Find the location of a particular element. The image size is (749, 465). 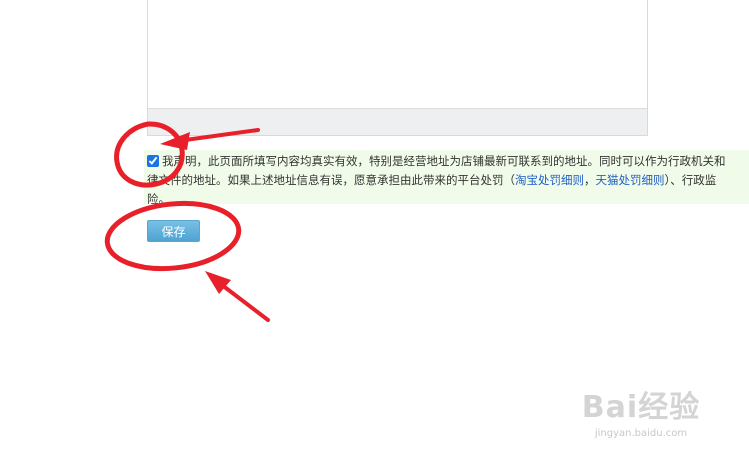

save-button: 保存 is located at coordinates (173, 231).